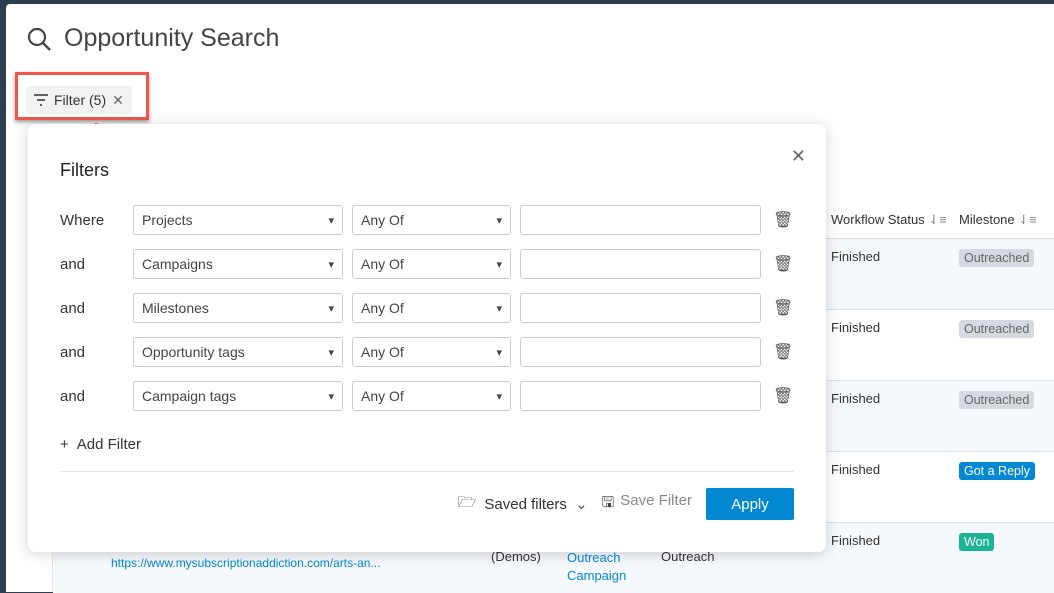 The image size is (1054, 593). I want to click on close-icon: ✕, so click(798, 156).